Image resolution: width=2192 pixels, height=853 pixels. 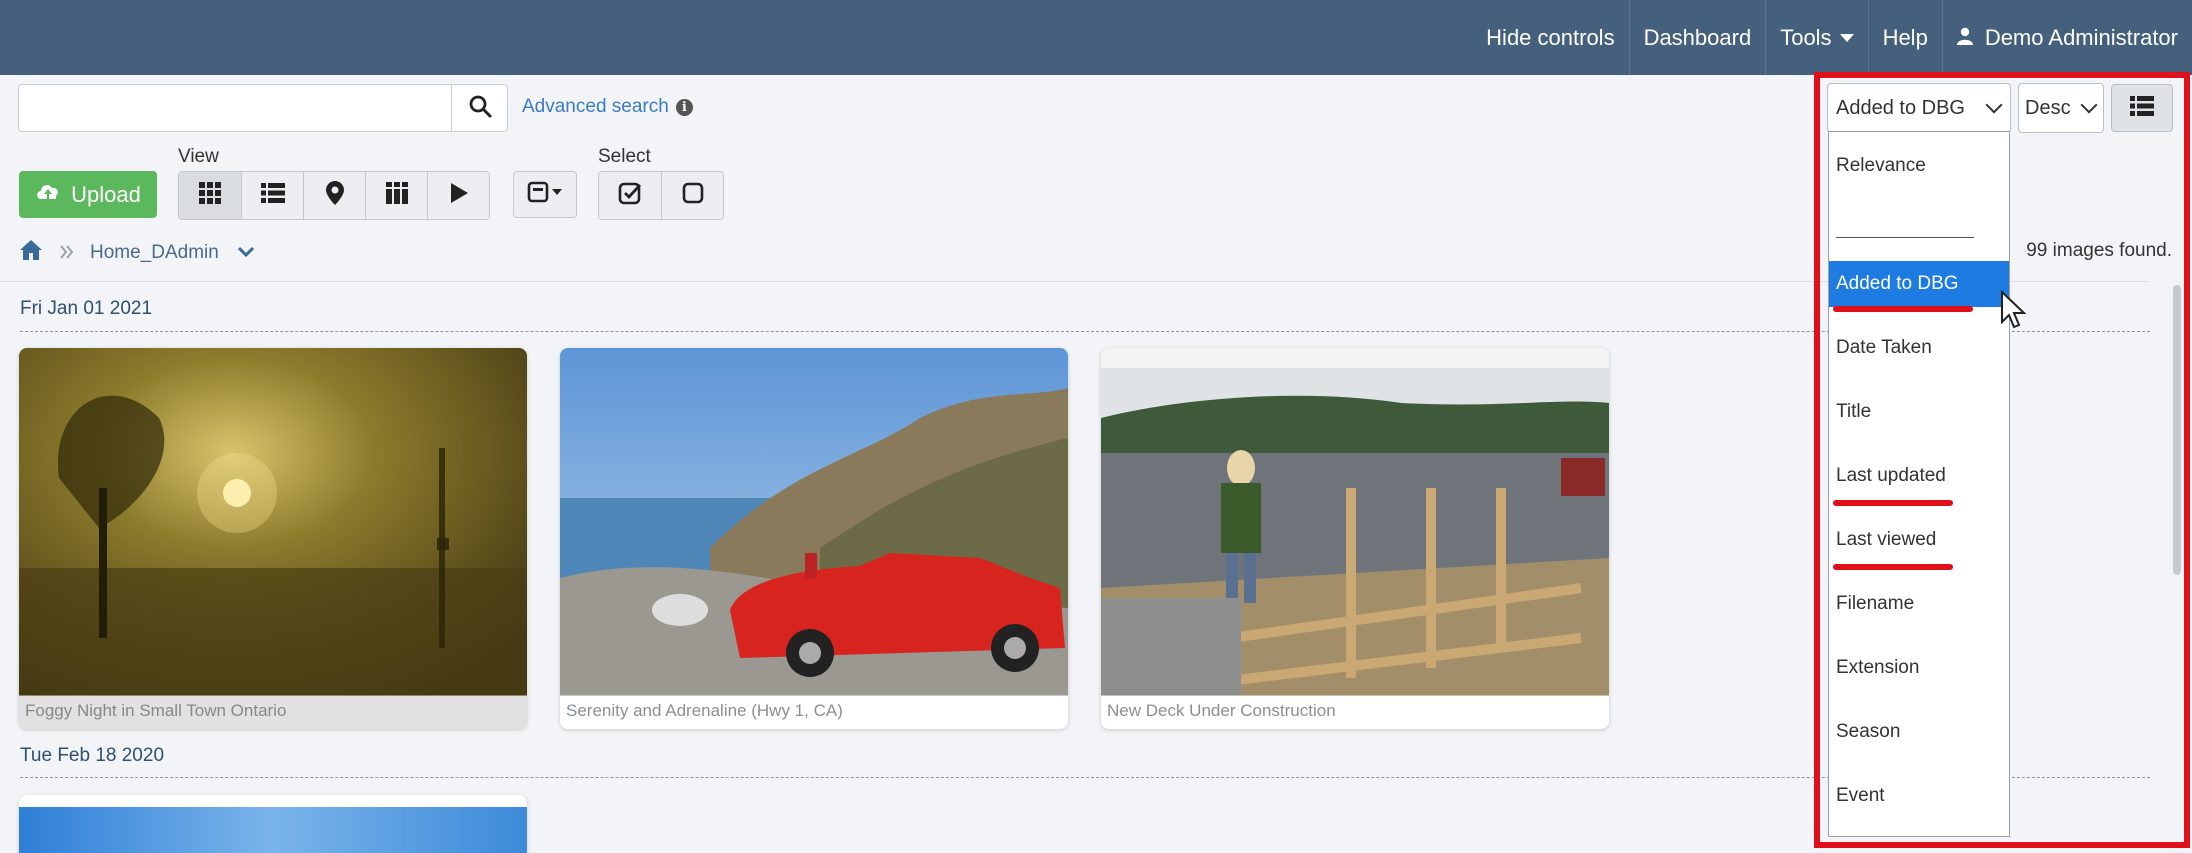 I want to click on breadcrumb-separator-icon, so click(x=67, y=253).